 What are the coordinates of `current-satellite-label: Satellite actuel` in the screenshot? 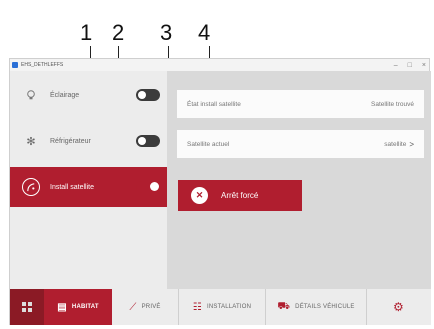 It's located at (208, 144).